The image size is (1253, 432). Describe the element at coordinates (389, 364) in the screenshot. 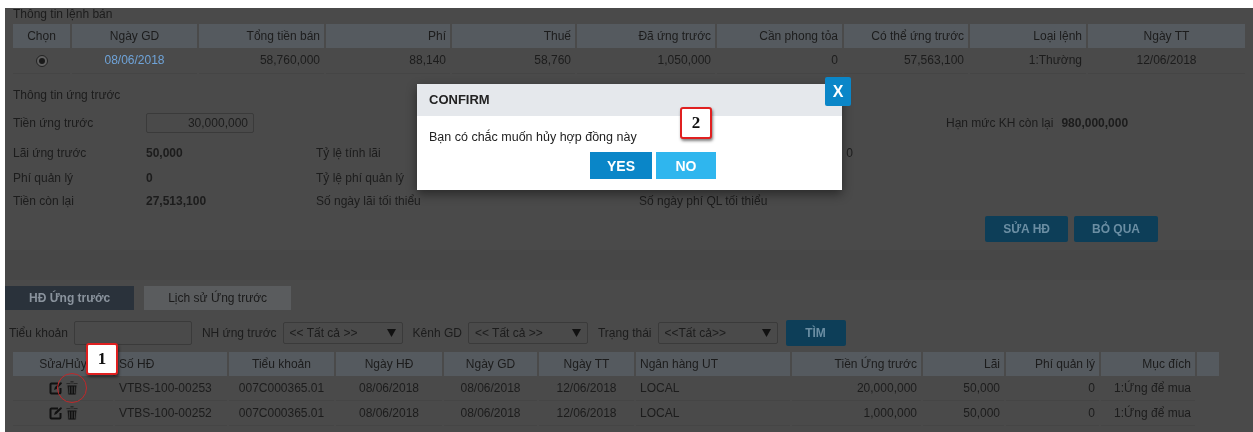

I see `column-header: Ngày HĐ` at that location.